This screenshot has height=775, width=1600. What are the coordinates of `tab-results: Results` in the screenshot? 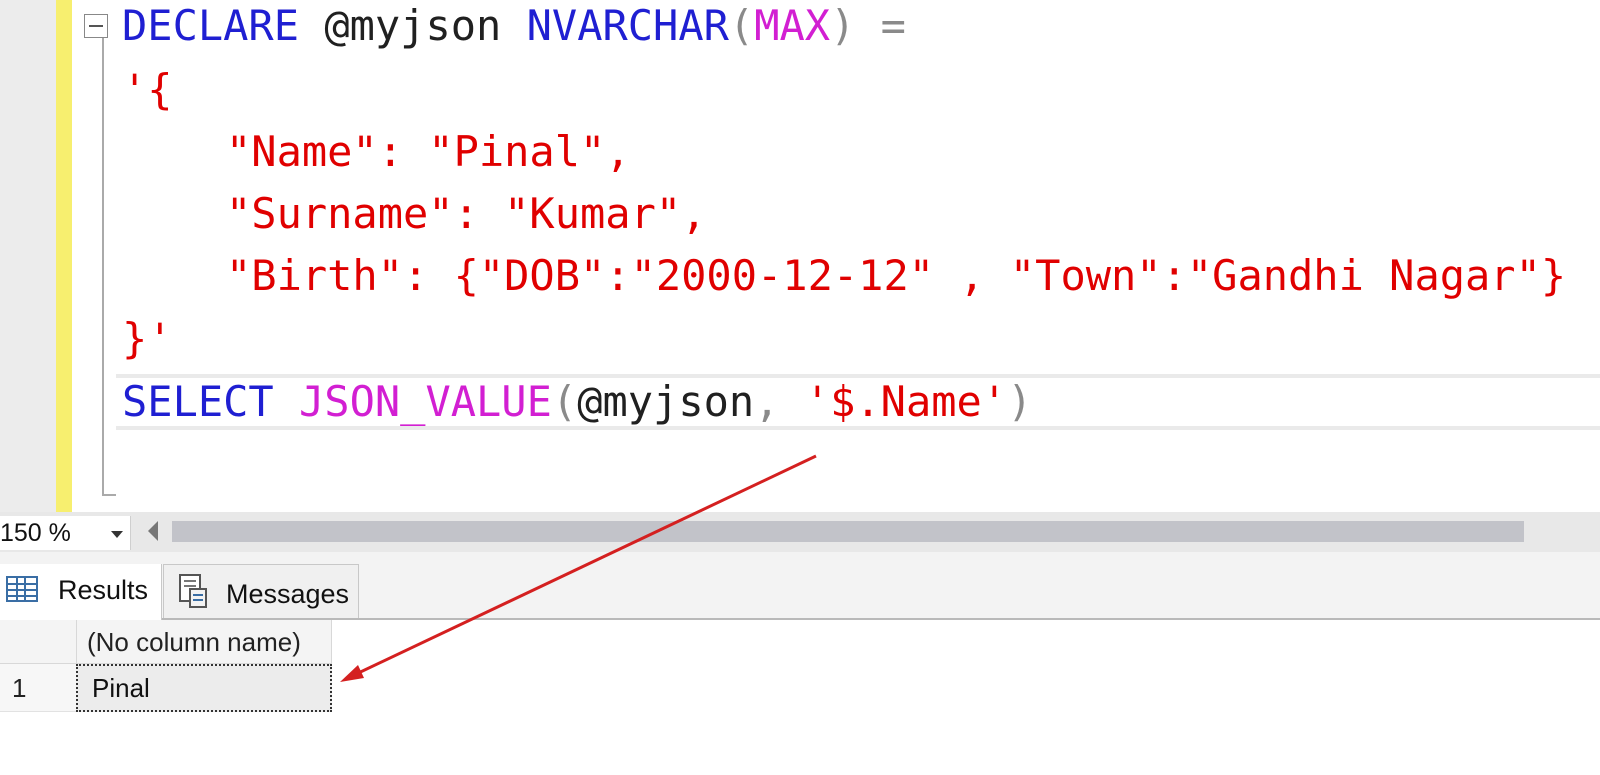 It's located at (81, 592).